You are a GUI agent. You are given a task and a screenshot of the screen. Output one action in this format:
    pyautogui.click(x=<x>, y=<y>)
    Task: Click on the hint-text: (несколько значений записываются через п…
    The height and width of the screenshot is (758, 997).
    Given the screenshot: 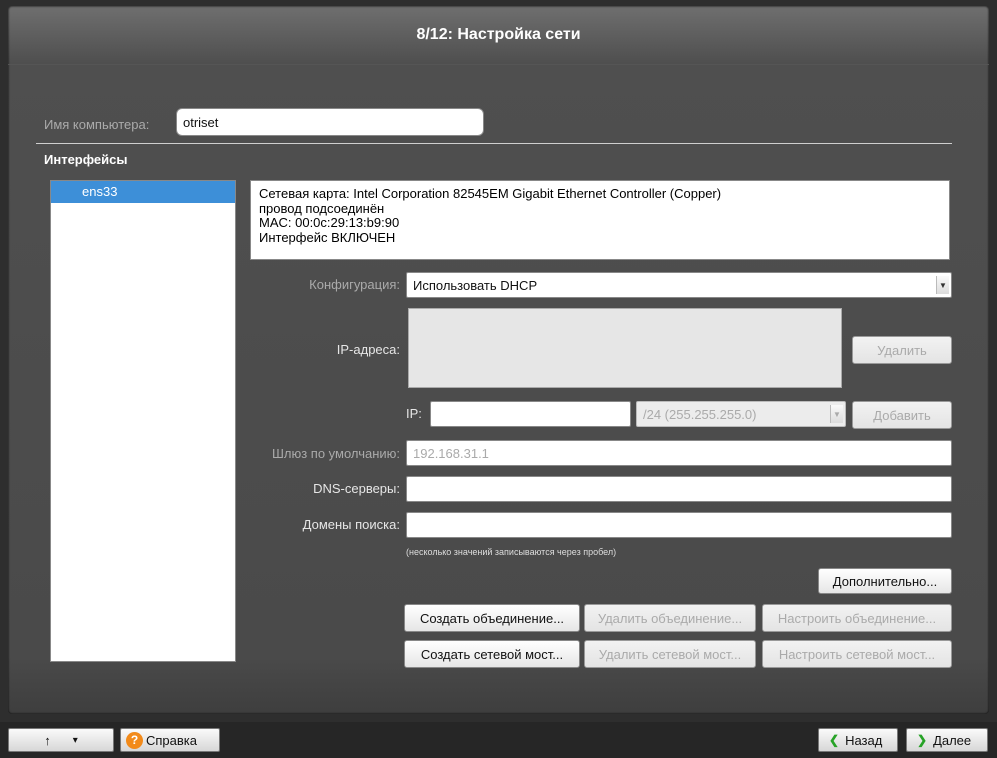 What is the action you would take?
    pyautogui.click(x=511, y=552)
    